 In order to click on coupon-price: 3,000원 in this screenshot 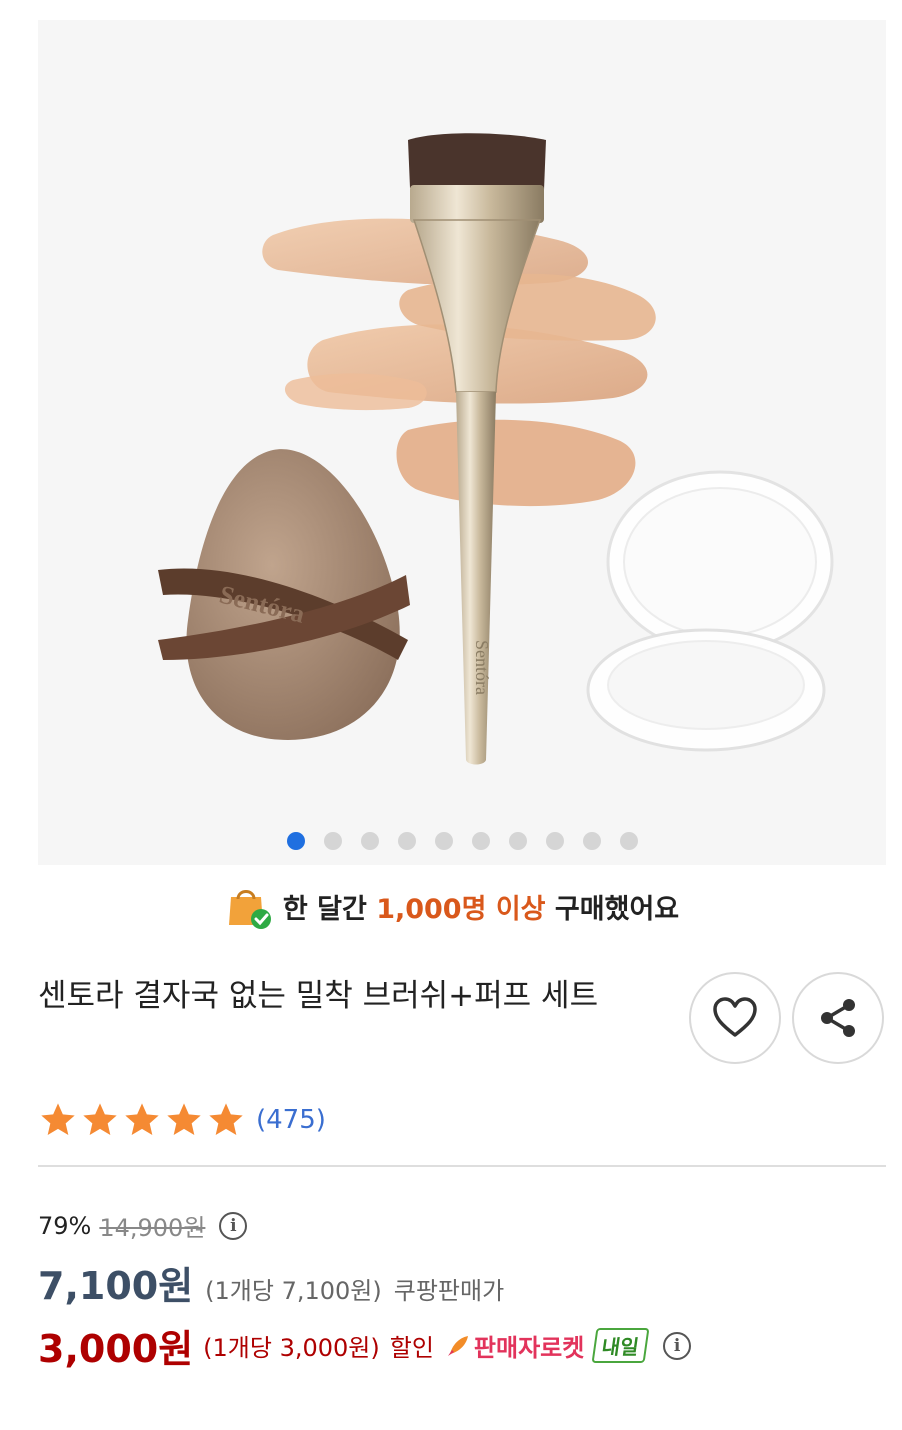, I will do `click(116, 1349)`.